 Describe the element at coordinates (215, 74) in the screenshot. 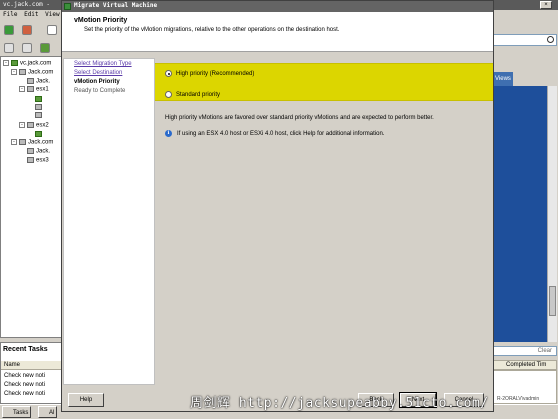

I see `high-priority-label: High priority (Recommended)` at that location.